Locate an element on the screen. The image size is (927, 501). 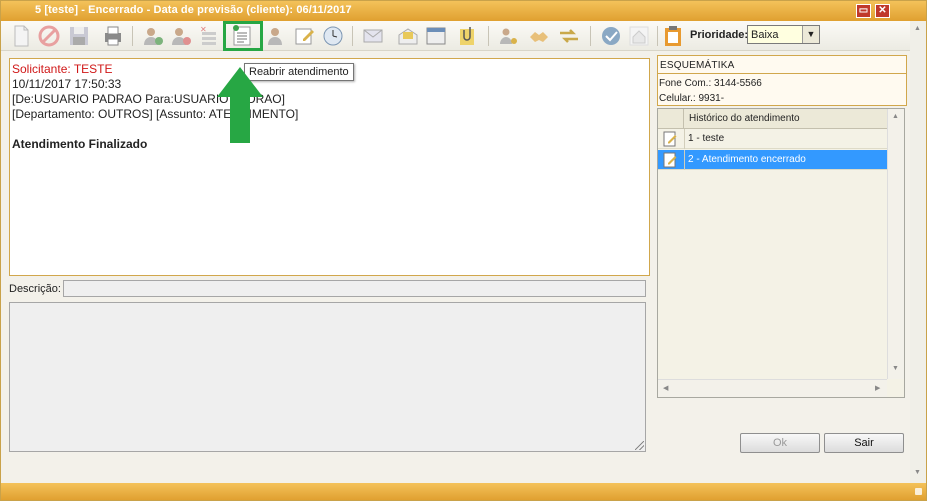
message-status: Atendimento Finalizado is located at coordinates (80, 144).